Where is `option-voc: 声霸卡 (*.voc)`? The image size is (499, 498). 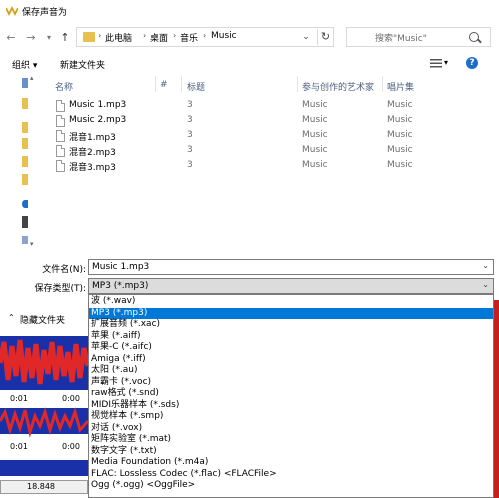
option-voc: 声霸卡 (*.voc) is located at coordinates (291, 383).